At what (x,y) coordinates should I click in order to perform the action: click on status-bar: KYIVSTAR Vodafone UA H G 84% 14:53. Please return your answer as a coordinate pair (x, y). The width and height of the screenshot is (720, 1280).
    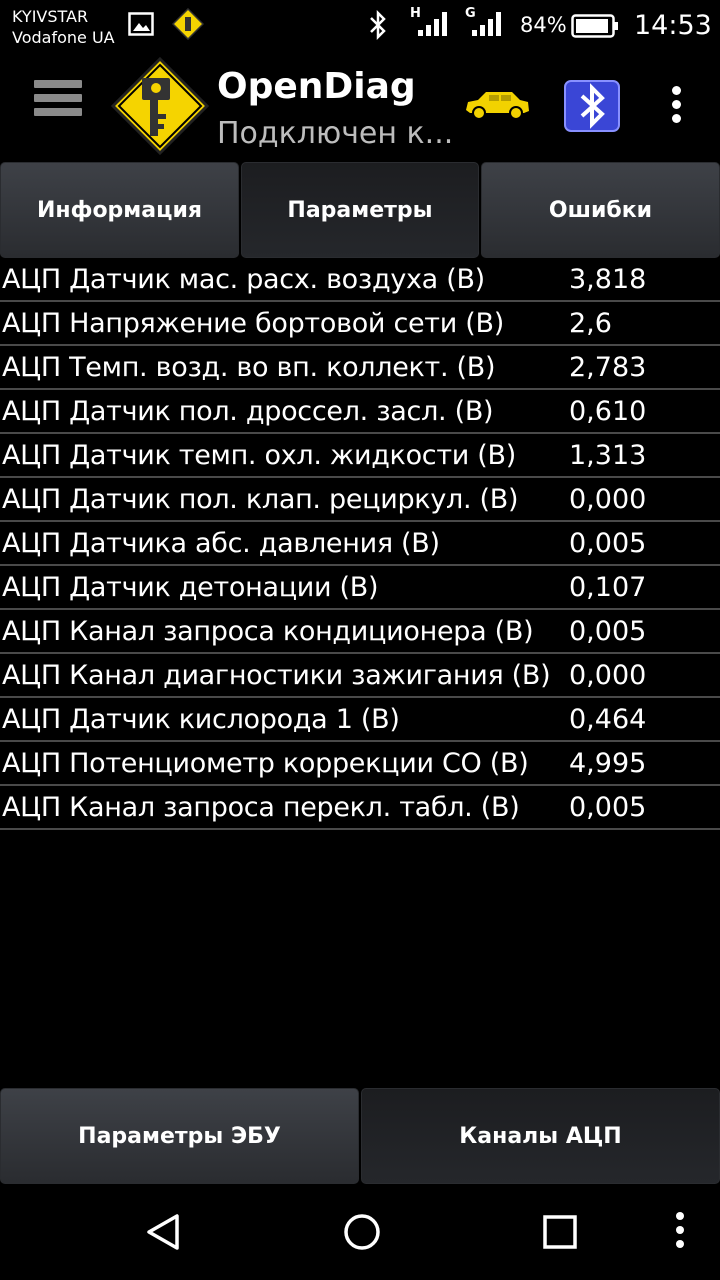
    Looking at the image, I should click on (360, 25).